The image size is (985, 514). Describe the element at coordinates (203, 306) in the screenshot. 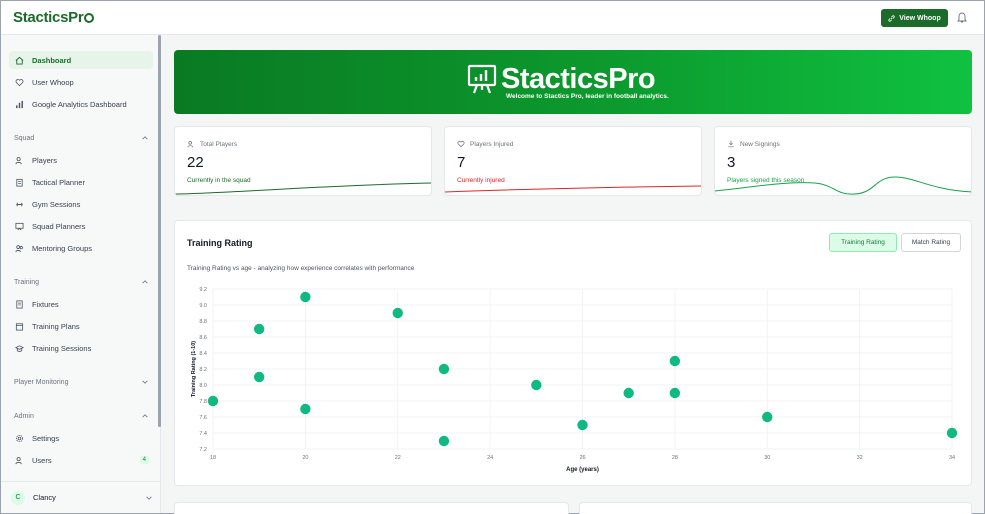

I see `y-tick-label: 9.0` at that location.